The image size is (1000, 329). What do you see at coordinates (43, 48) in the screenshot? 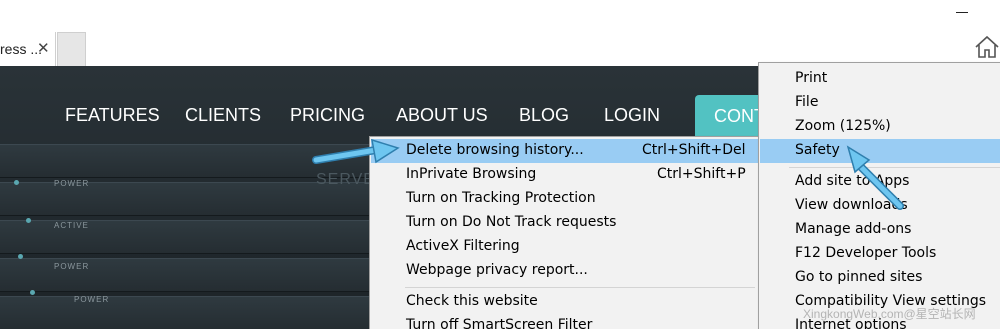
I see `close-icon: ✕` at bounding box center [43, 48].